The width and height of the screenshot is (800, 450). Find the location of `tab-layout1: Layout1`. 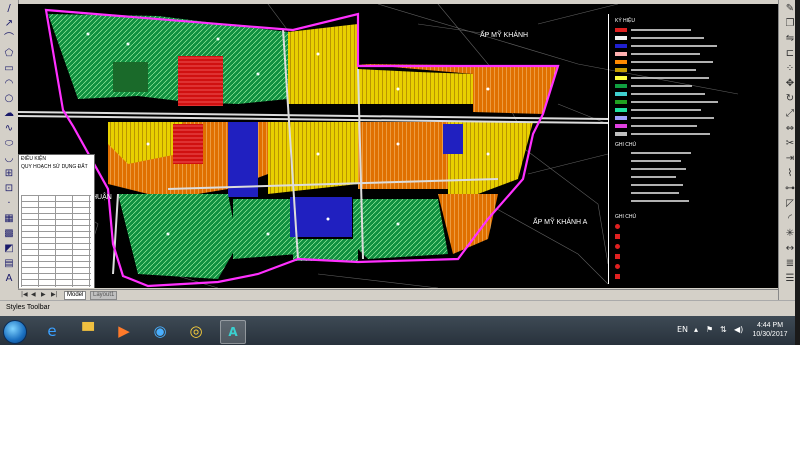

tab-layout1: Layout1 is located at coordinates (104, 295).